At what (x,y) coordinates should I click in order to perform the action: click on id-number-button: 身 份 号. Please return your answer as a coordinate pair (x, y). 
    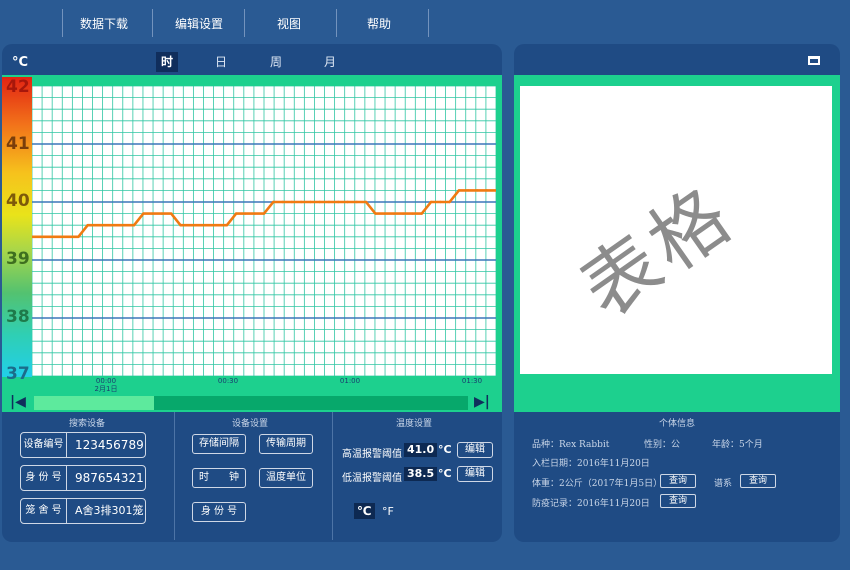
    Looking at the image, I should click on (219, 512).